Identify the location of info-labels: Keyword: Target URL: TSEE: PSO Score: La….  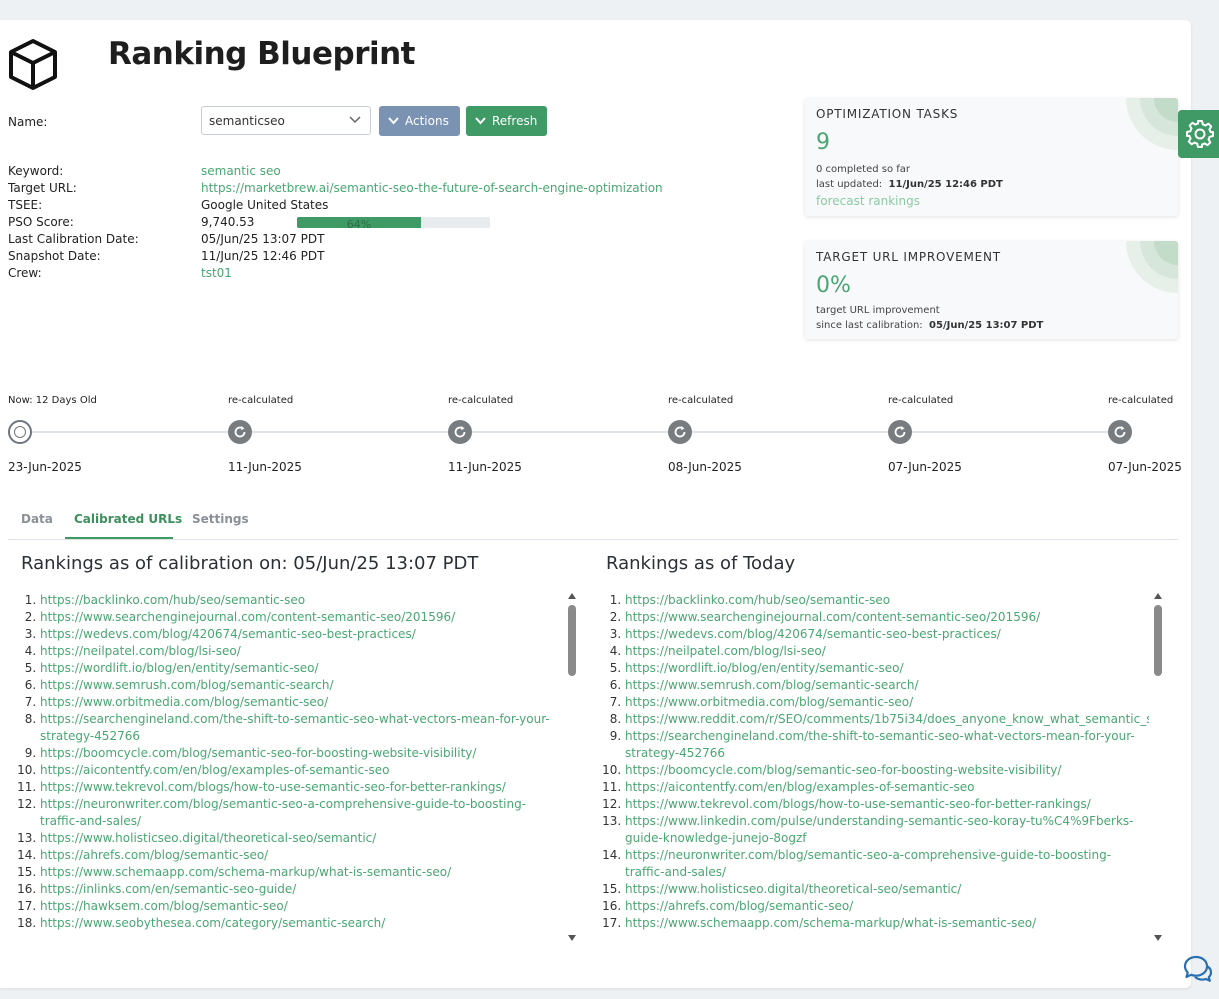
(73, 222).